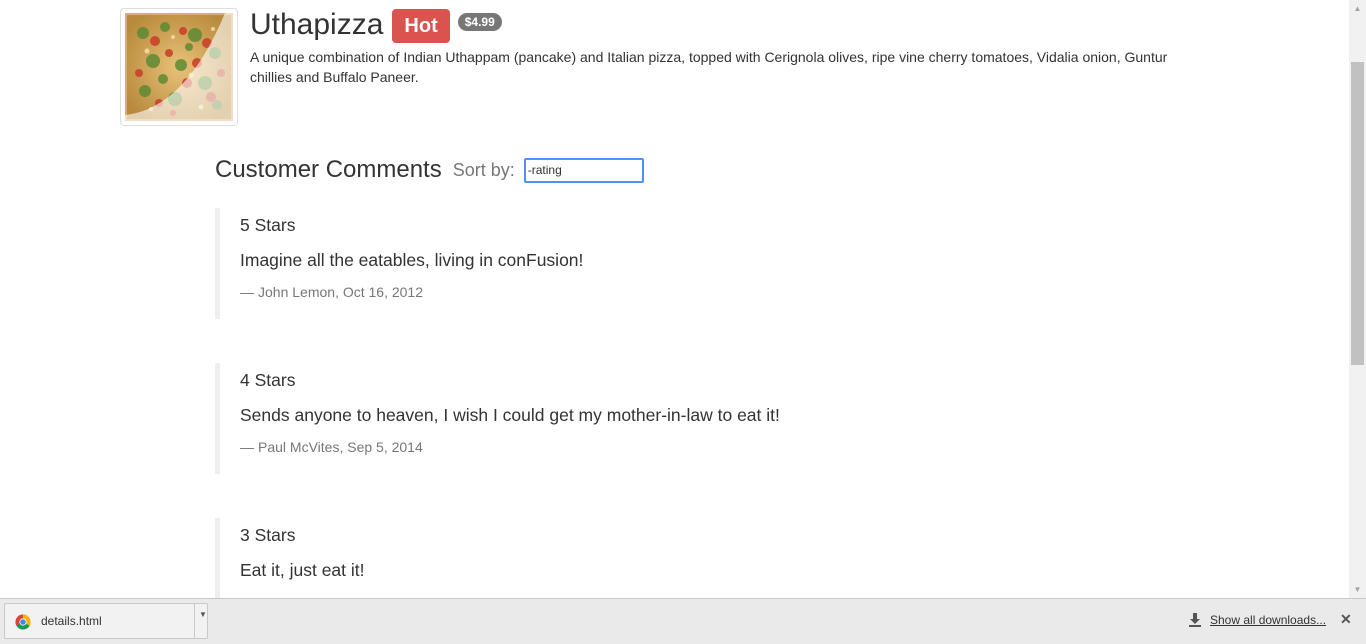  Describe the element at coordinates (1346, 619) in the screenshot. I see `close-icon: ✕` at that location.